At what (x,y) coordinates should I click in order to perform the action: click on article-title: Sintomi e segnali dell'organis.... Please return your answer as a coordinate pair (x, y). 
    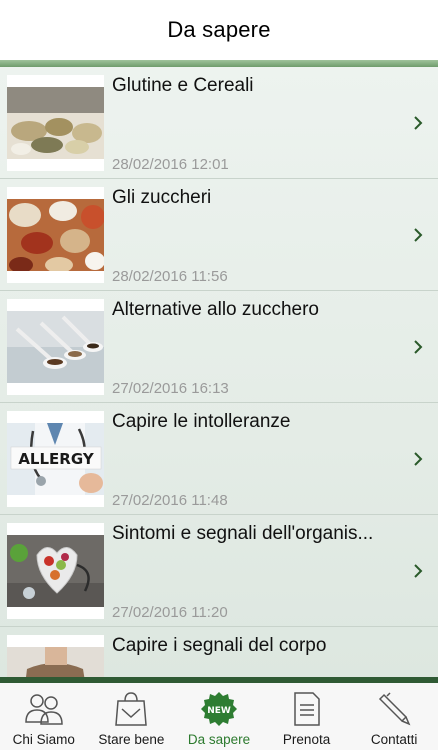
    Looking at the image, I should click on (243, 533).